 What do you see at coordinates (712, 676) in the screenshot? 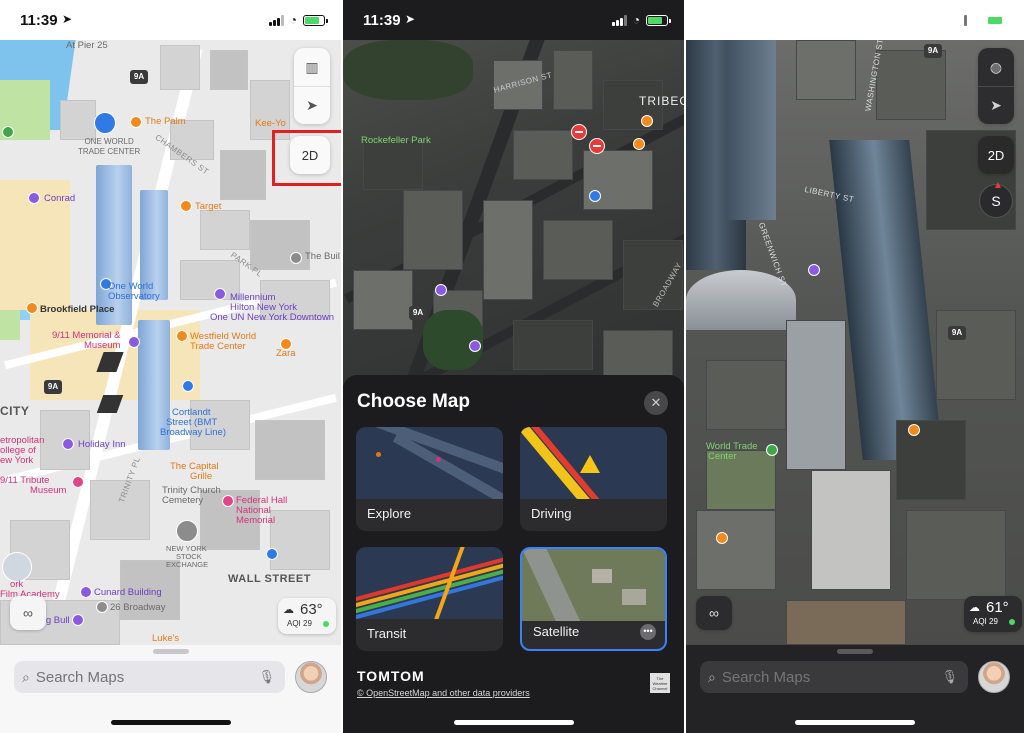
I see `search-icon: ⌕` at bounding box center [712, 676].